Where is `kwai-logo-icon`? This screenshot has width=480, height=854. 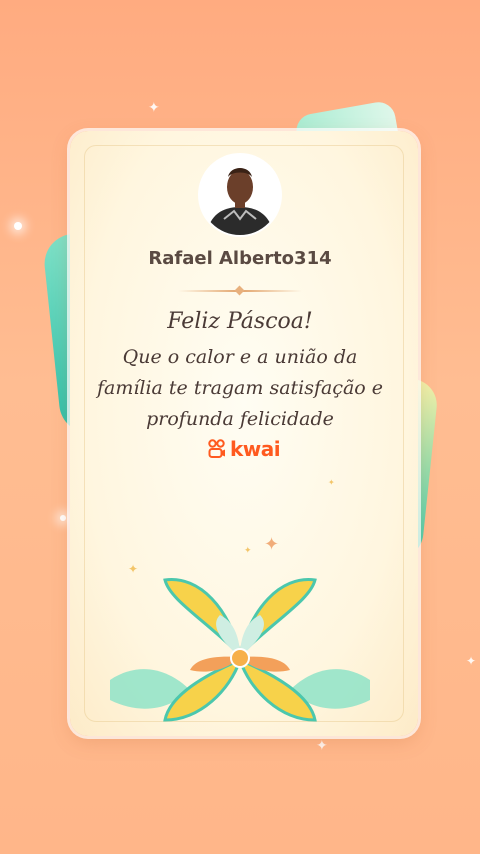
kwai-logo-icon is located at coordinates (216, 448).